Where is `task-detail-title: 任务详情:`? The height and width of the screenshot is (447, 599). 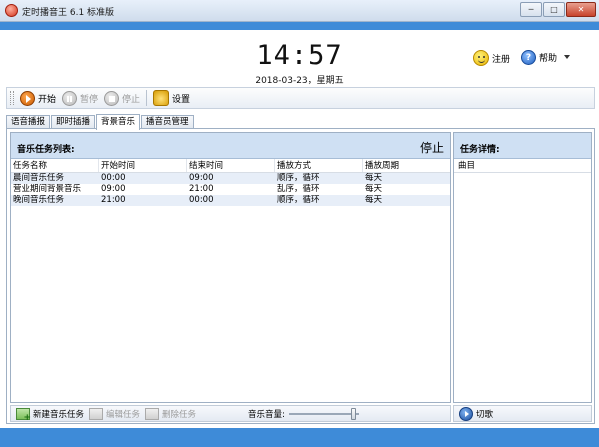 task-detail-title: 任务详情: is located at coordinates (480, 150).